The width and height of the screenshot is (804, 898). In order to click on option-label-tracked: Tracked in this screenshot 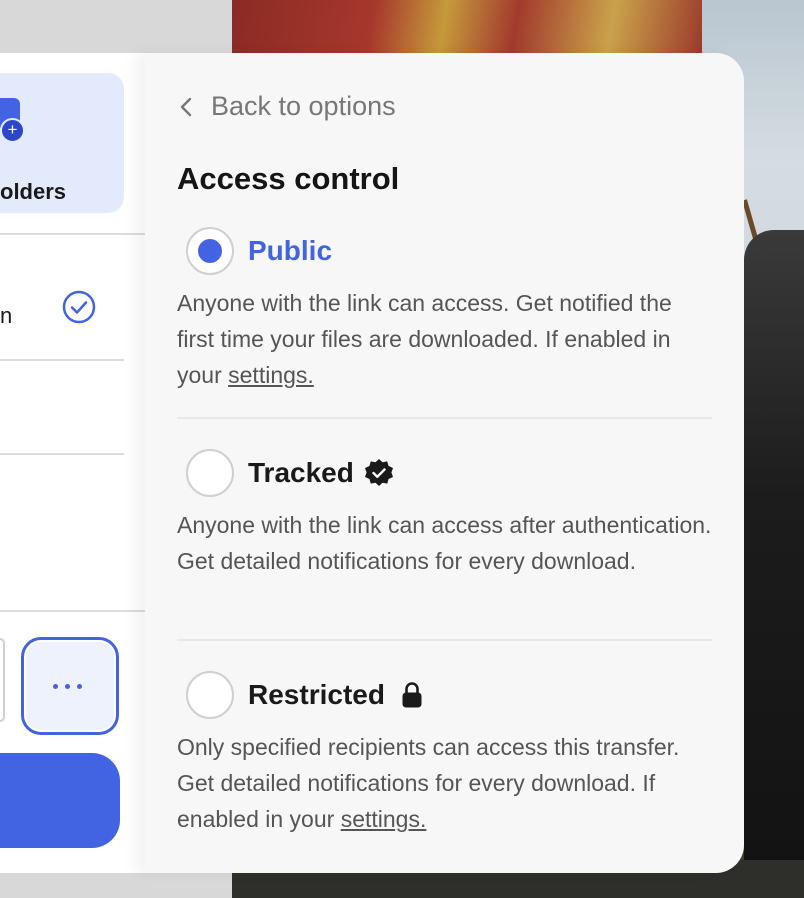, I will do `click(301, 472)`.